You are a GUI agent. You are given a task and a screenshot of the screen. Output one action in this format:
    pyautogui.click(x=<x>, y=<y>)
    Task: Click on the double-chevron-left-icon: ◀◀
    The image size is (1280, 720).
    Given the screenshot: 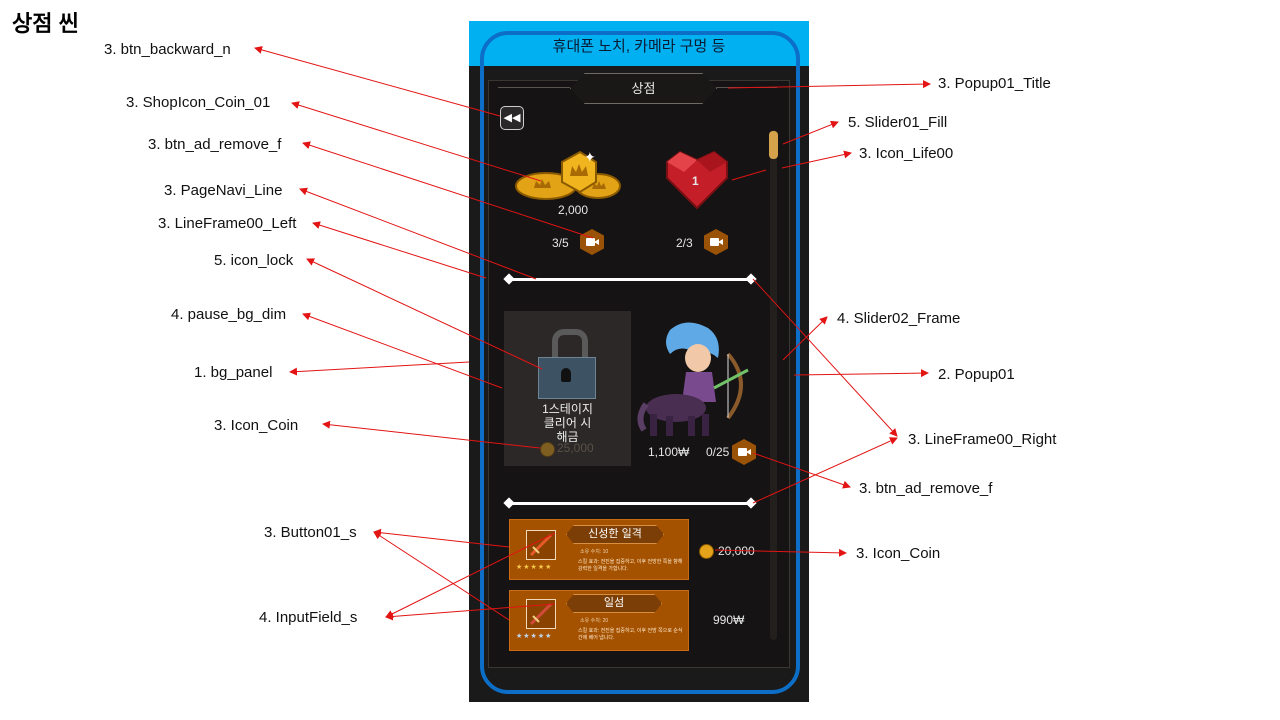 What is the action you would take?
    pyautogui.click(x=512, y=118)
    